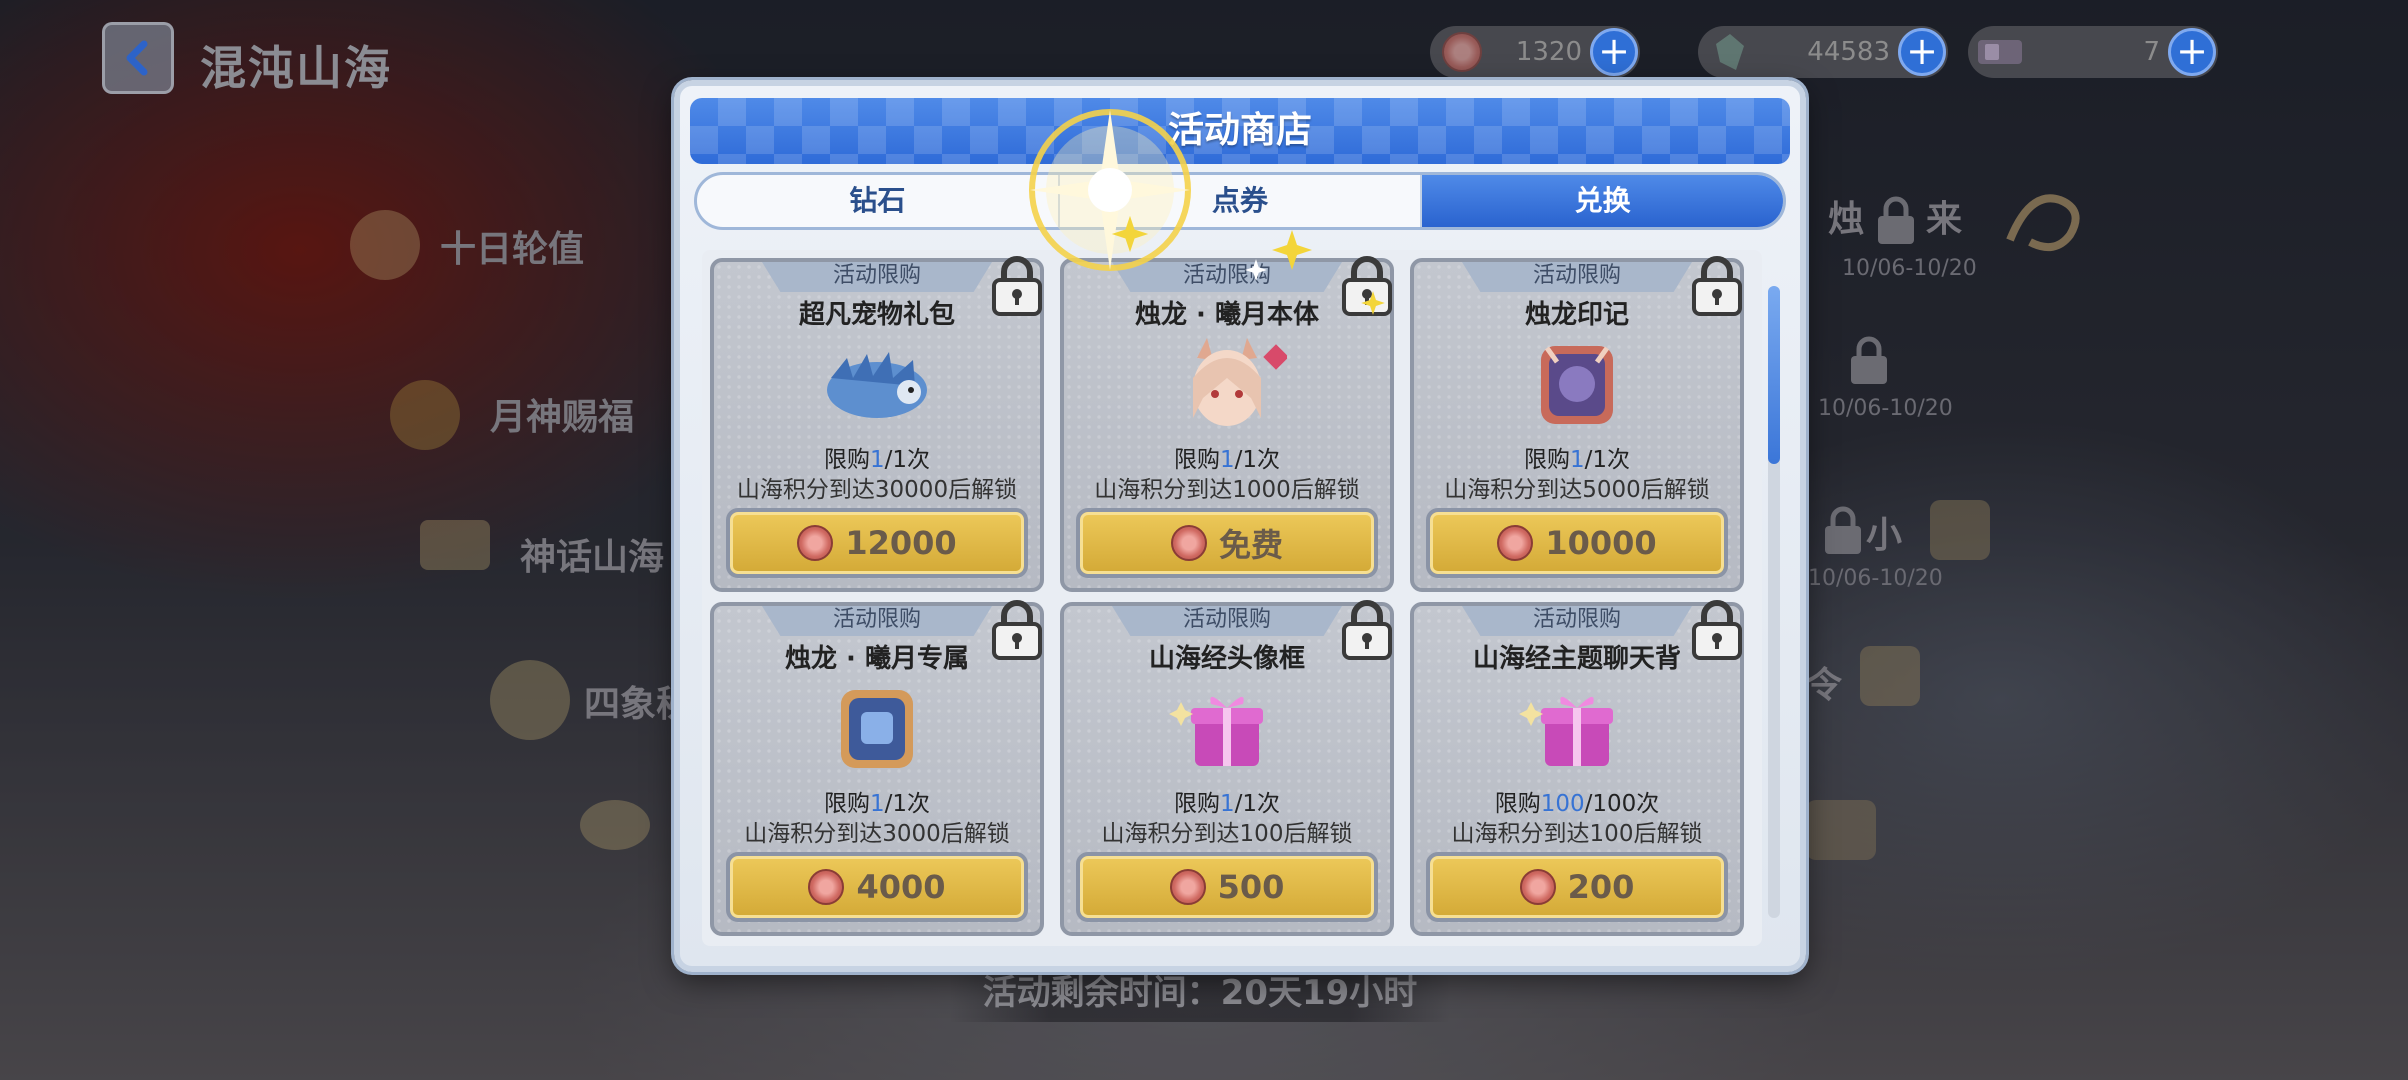  What do you see at coordinates (1251, 887) in the screenshot?
I see `price: 500` at bounding box center [1251, 887].